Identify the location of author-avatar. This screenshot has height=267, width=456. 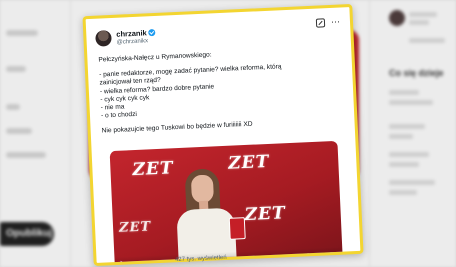
(103, 38).